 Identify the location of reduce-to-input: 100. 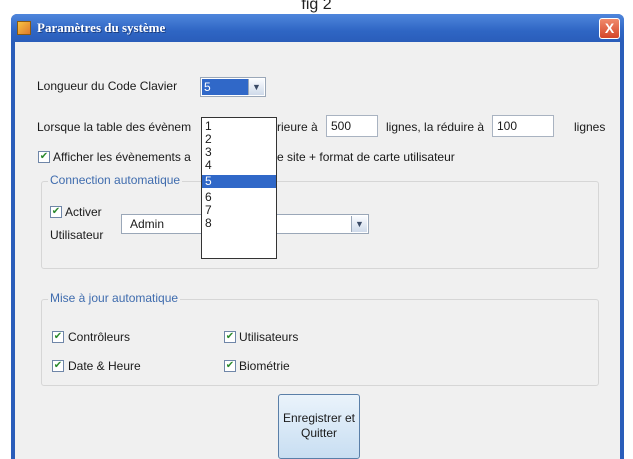
(523, 126).